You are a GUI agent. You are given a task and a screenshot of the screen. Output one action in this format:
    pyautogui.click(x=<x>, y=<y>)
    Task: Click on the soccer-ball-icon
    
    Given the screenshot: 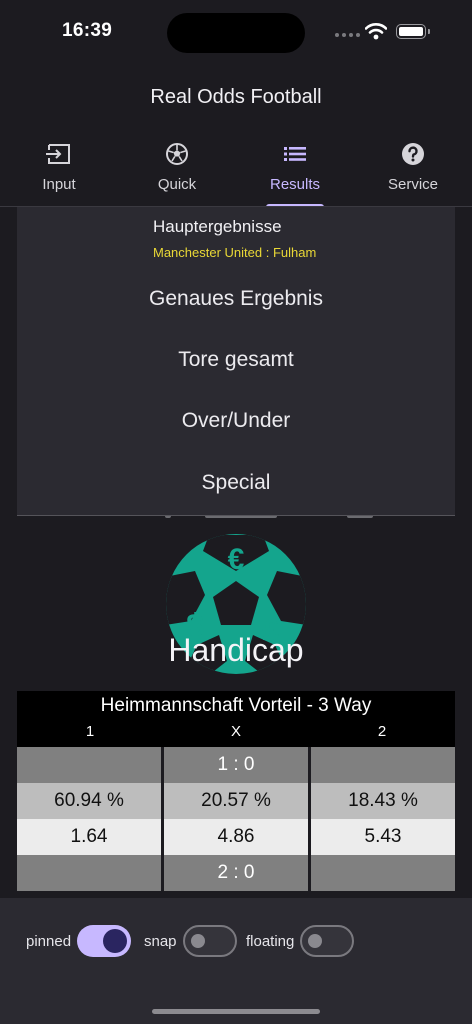 What is the action you would take?
    pyautogui.click(x=177, y=154)
    